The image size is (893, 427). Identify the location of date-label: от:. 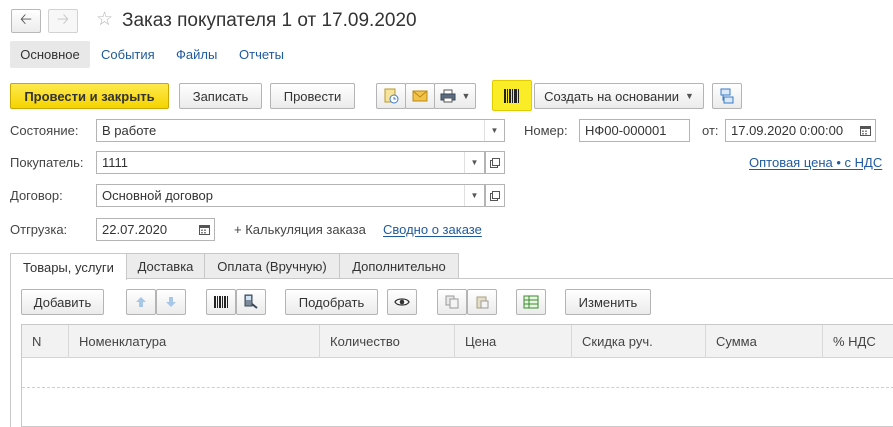
(710, 130).